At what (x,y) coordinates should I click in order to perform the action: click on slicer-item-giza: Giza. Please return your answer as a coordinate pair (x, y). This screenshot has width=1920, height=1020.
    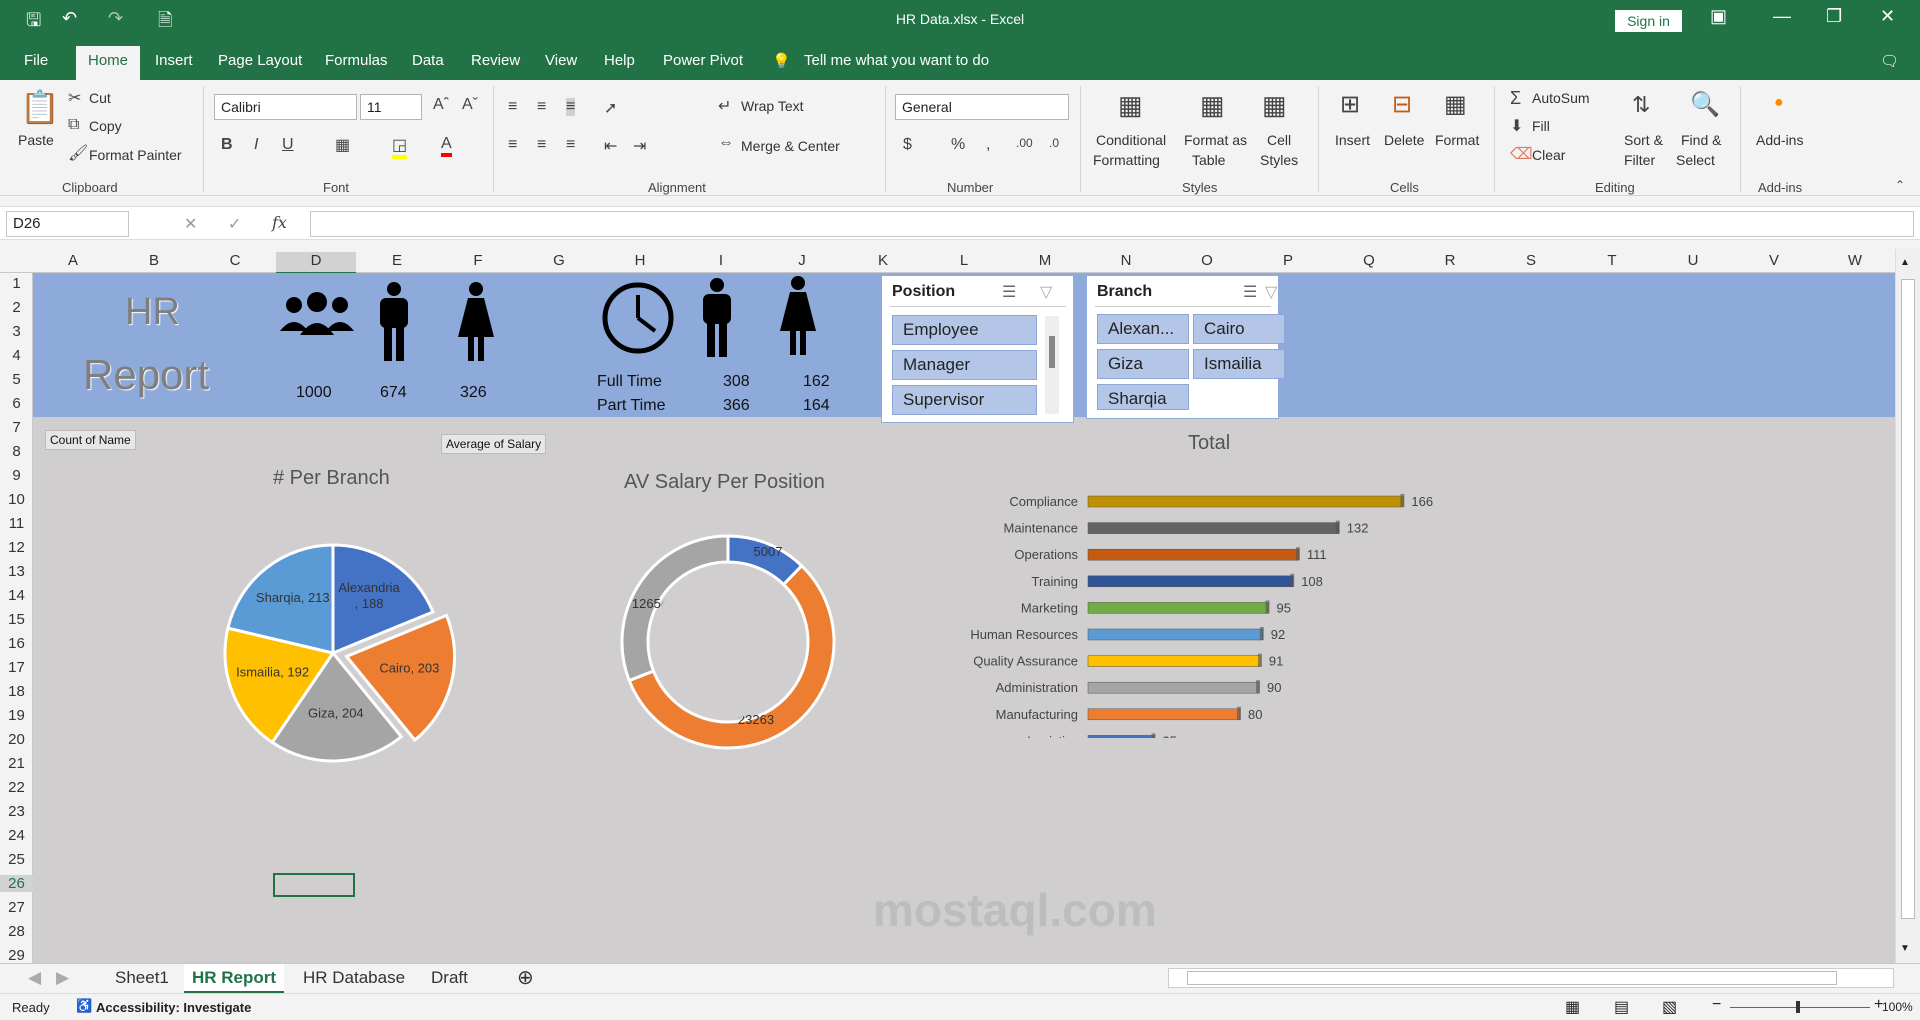
    Looking at the image, I should click on (1143, 364).